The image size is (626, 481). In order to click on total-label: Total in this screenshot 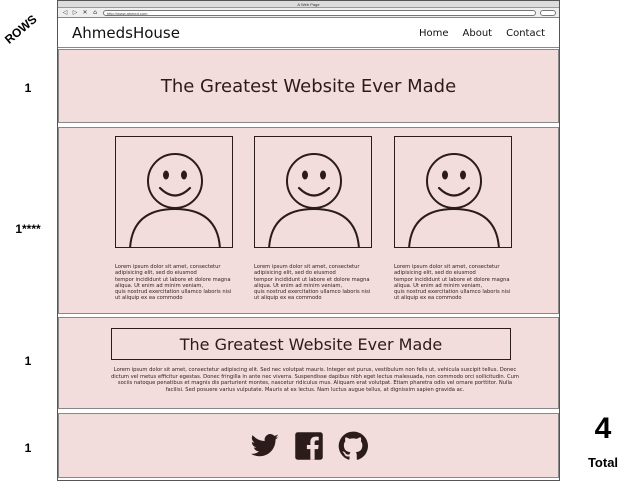, I will do `click(603, 462)`.